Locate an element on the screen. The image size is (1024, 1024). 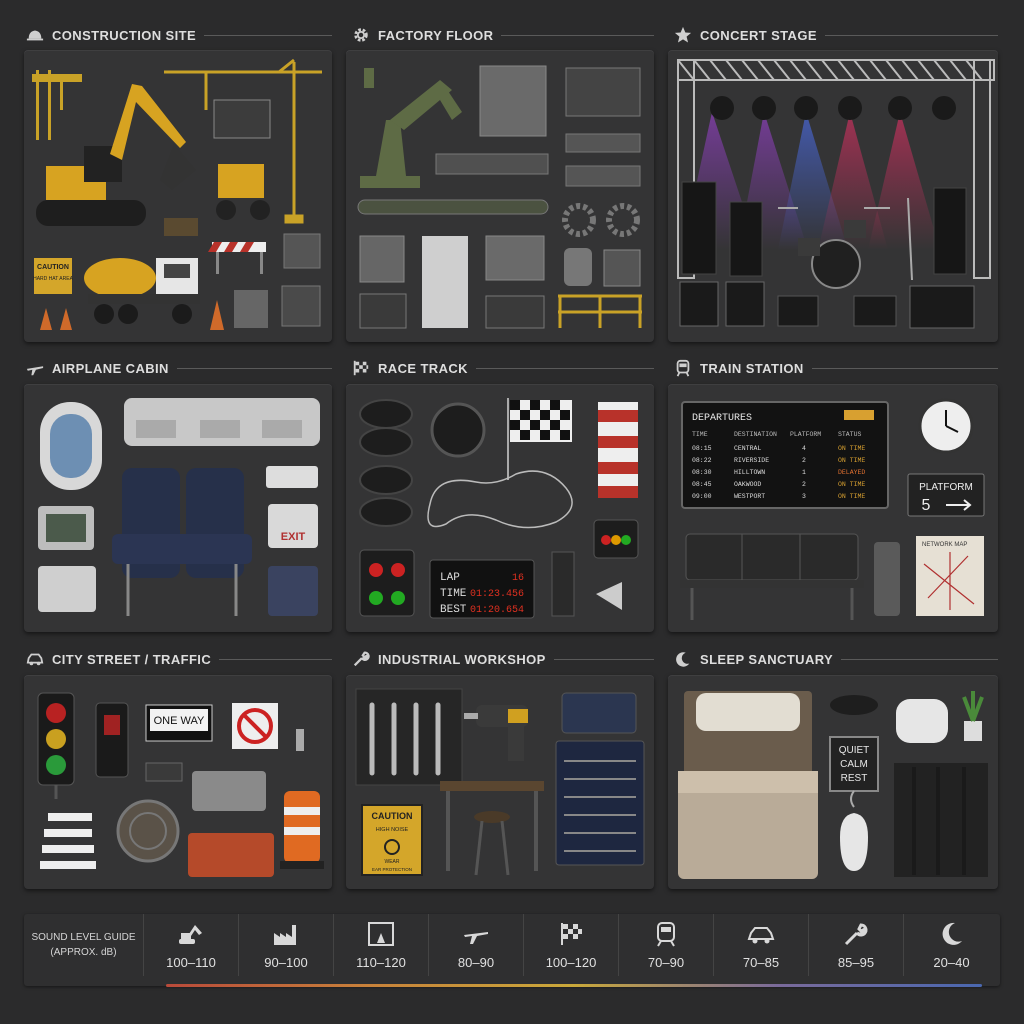
bed is located at coordinates (748, 785).